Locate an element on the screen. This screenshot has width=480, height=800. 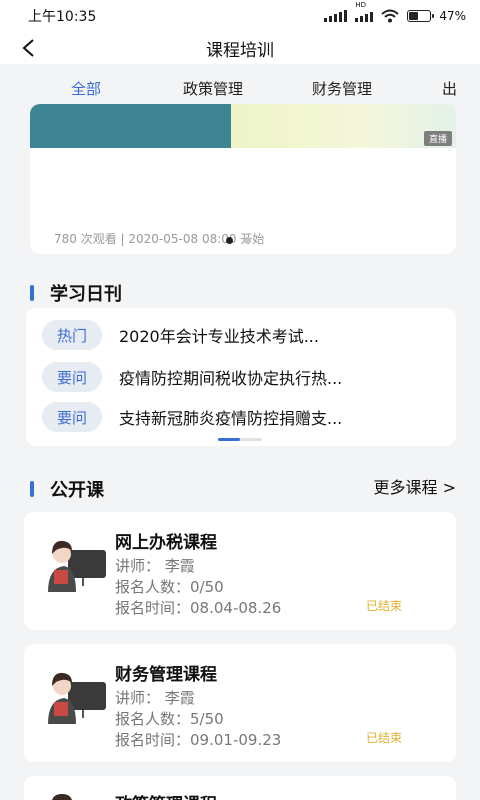
course-title: 财务管理课程 is located at coordinates (166, 675).